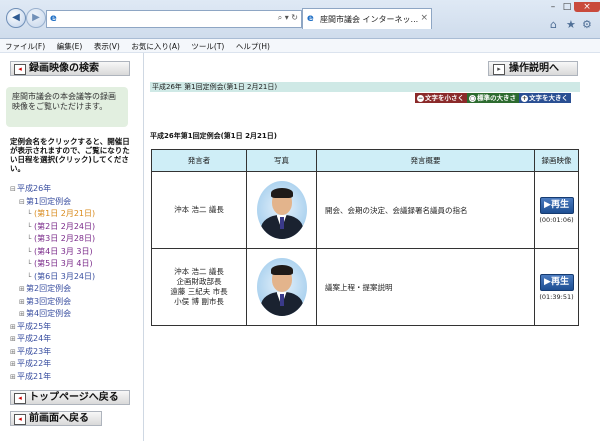 This screenshot has height=441, width=600. Describe the element at coordinates (67, 107) in the screenshot. I see `intro-note: 座間市議会の本会議等の録画映像をご覧いただけます。` at that location.